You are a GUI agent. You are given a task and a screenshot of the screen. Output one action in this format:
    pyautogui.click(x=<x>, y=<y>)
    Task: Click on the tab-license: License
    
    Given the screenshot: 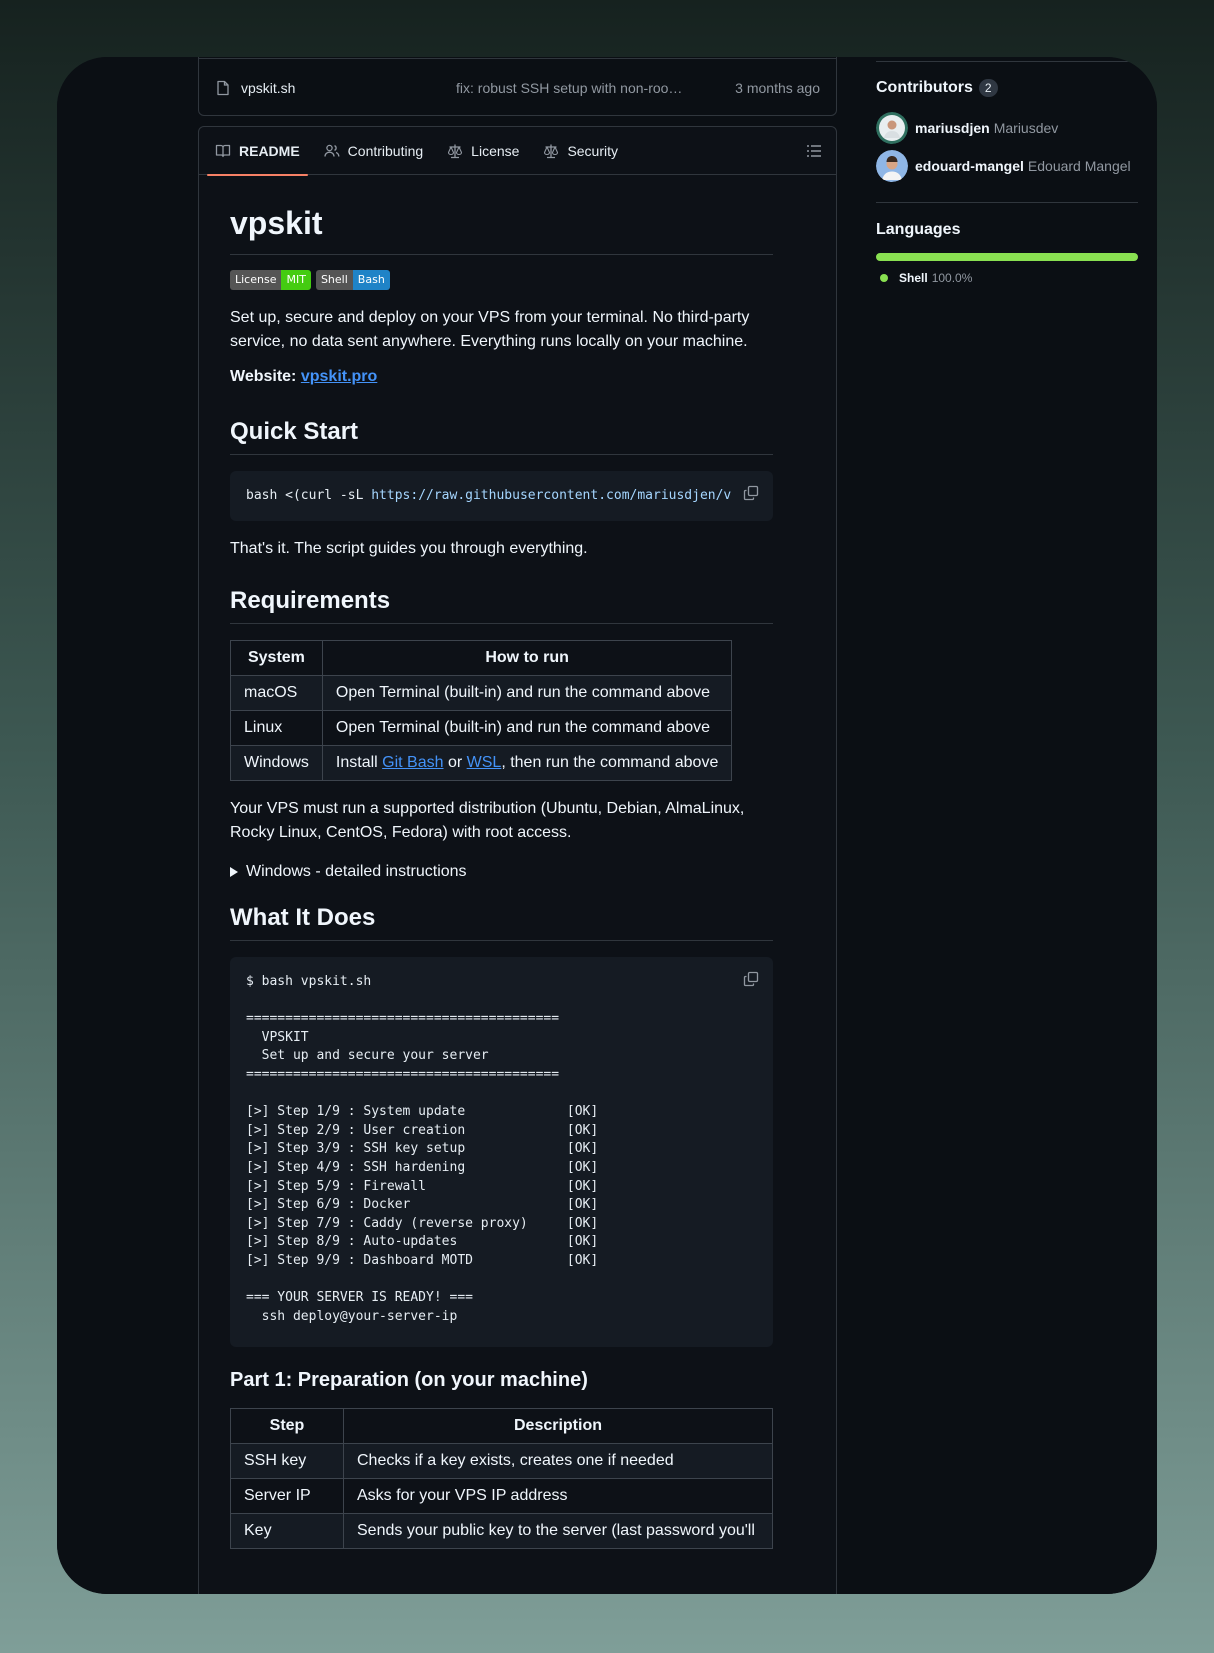 What is the action you would take?
    pyautogui.click(x=483, y=151)
    